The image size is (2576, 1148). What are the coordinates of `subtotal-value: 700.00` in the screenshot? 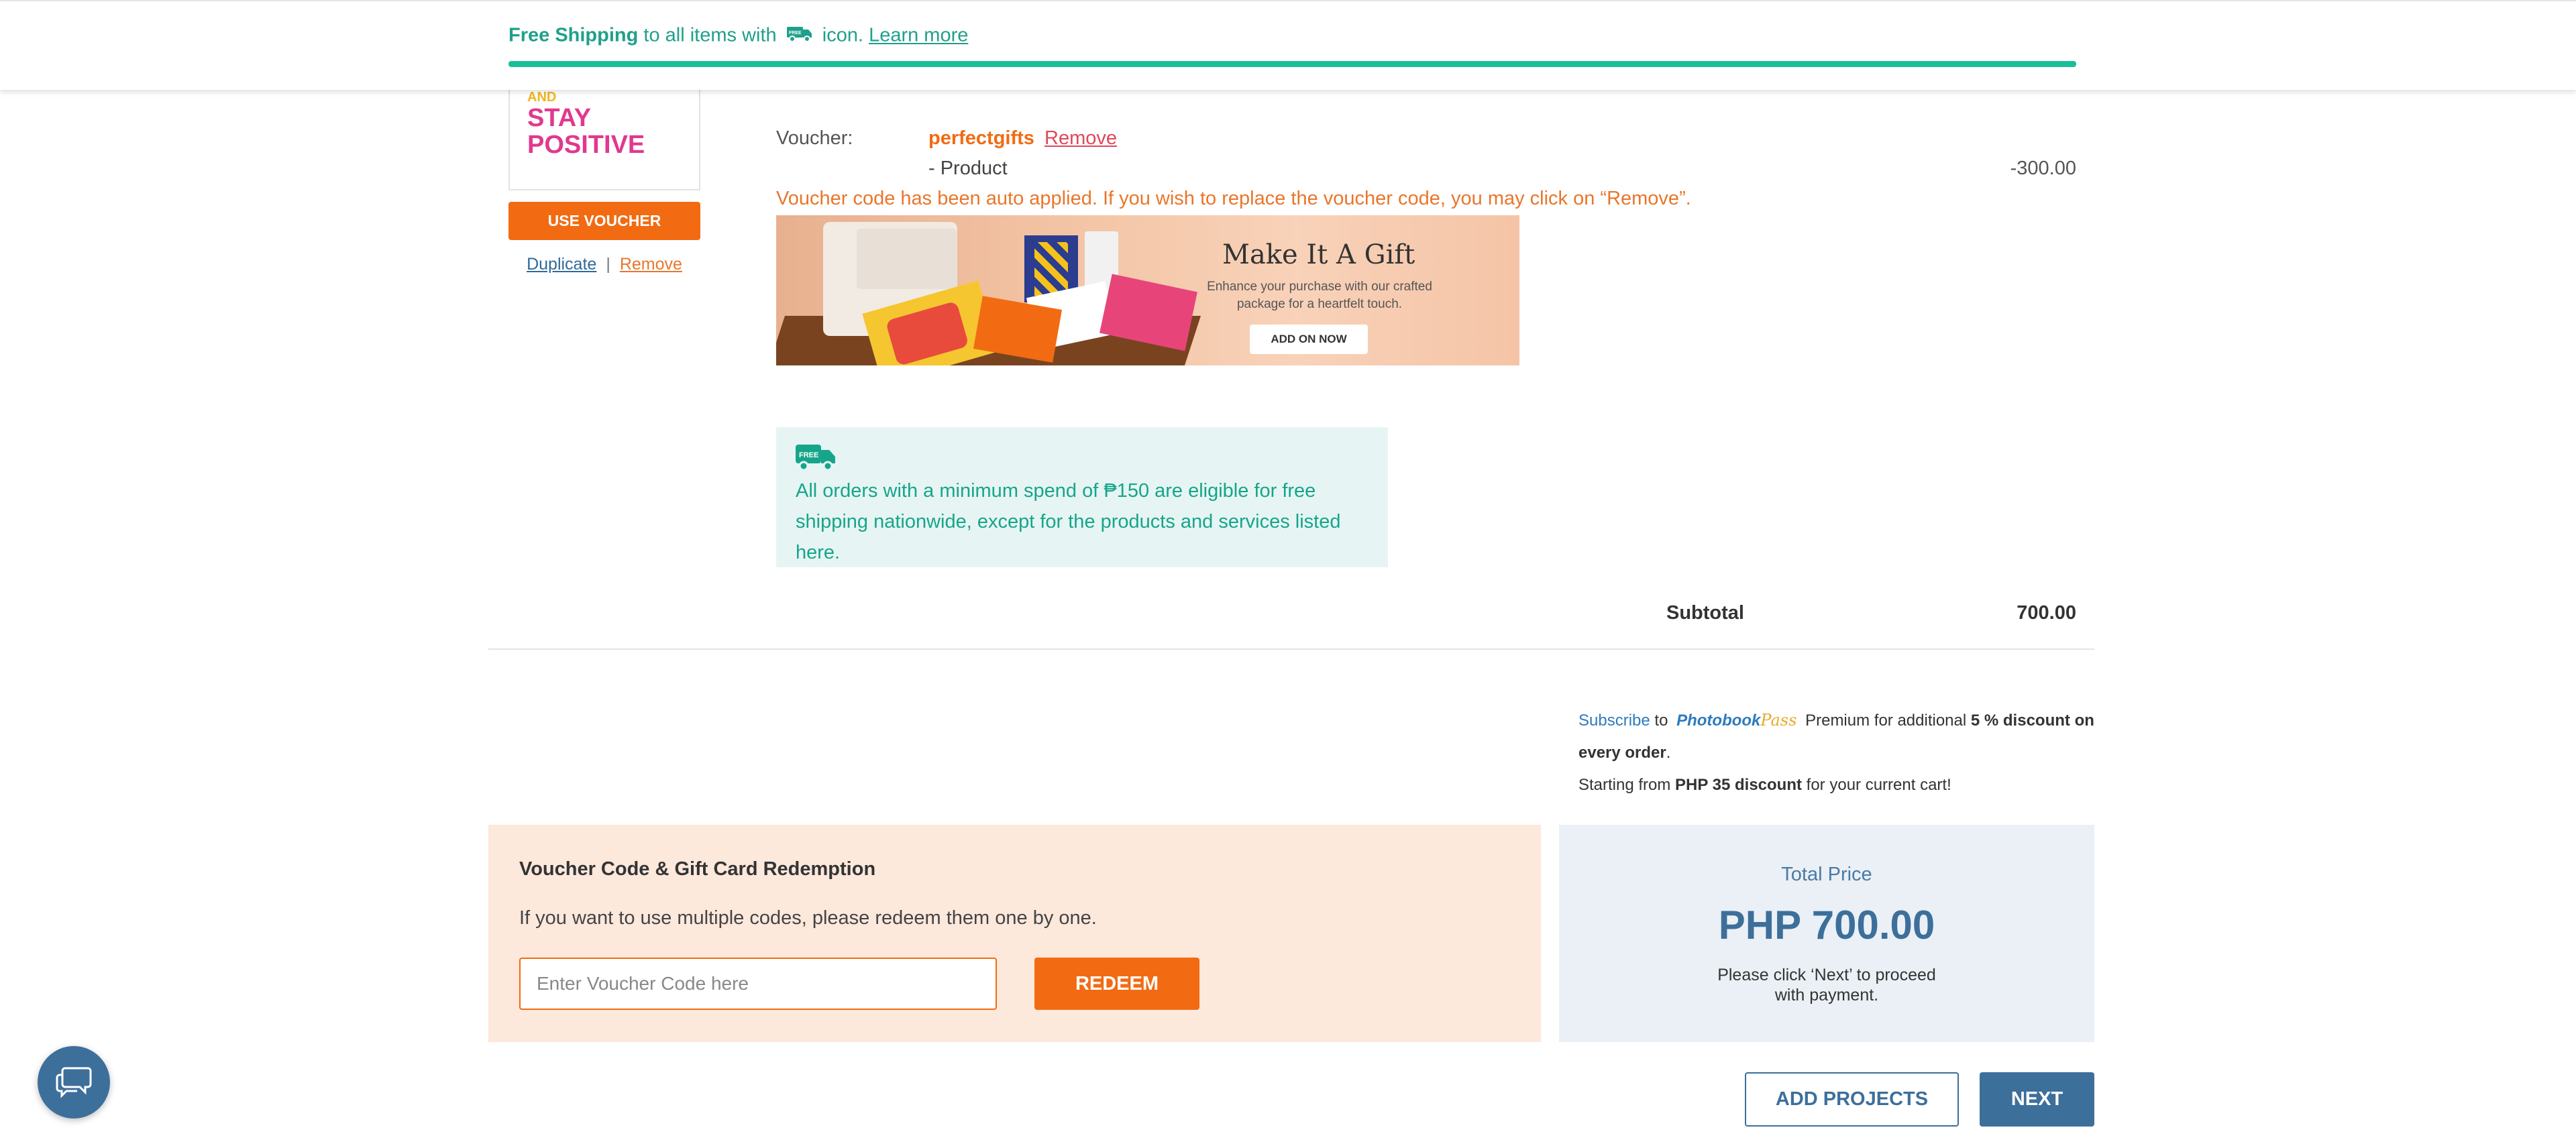 It's located at (2046, 613).